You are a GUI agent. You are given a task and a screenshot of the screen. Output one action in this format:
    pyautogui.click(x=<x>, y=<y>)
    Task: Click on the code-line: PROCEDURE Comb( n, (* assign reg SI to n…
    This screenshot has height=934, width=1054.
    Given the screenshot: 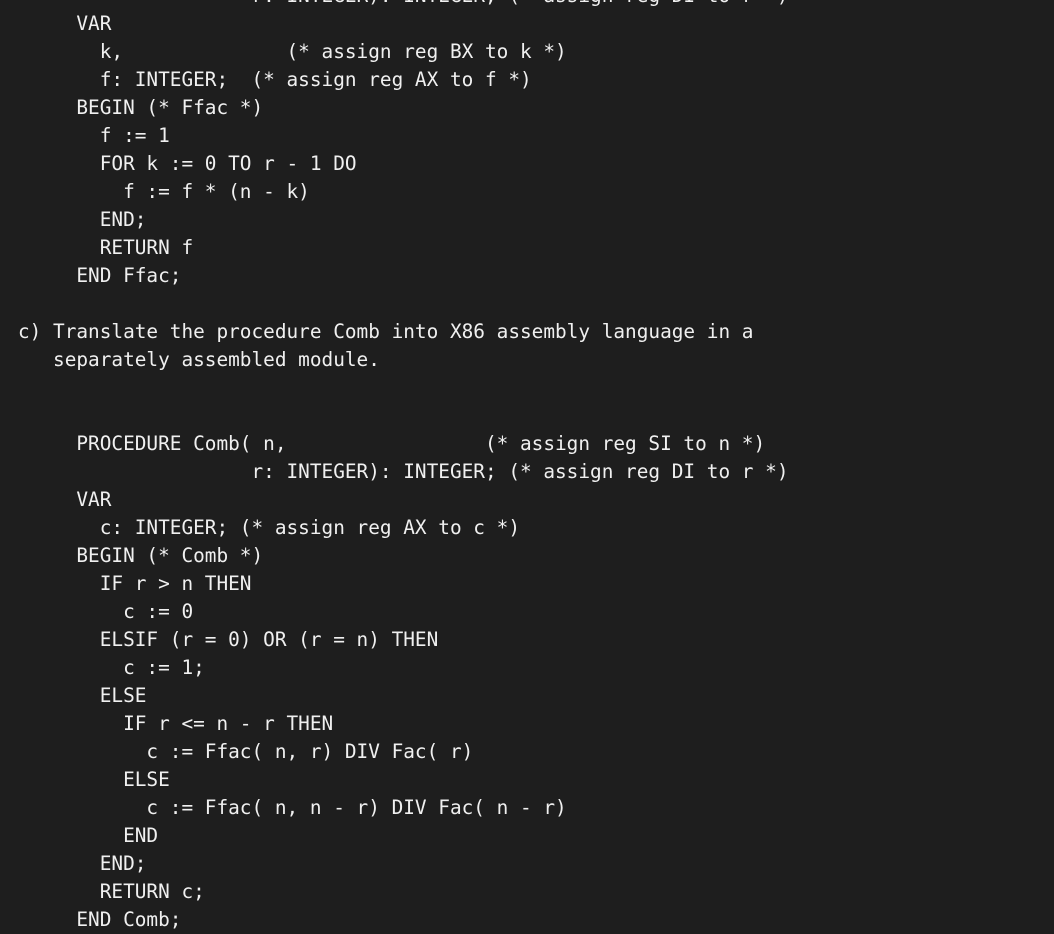 What is the action you would take?
    pyautogui.click(x=392, y=443)
    